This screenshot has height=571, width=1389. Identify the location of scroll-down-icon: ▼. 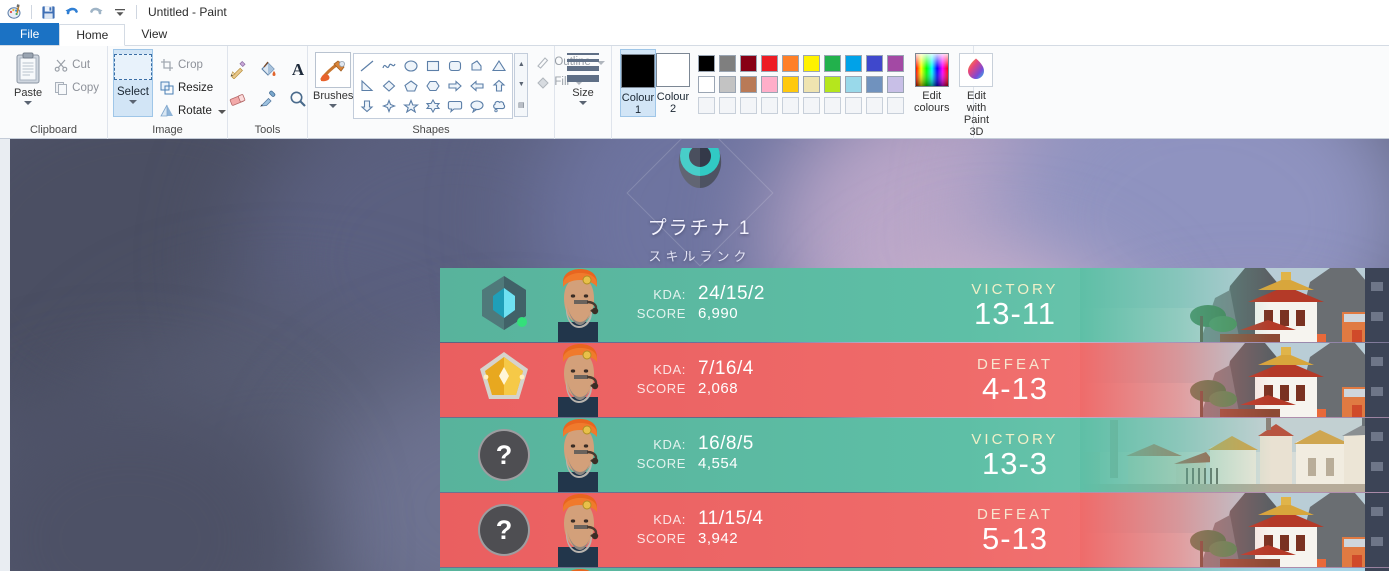
(521, 84).